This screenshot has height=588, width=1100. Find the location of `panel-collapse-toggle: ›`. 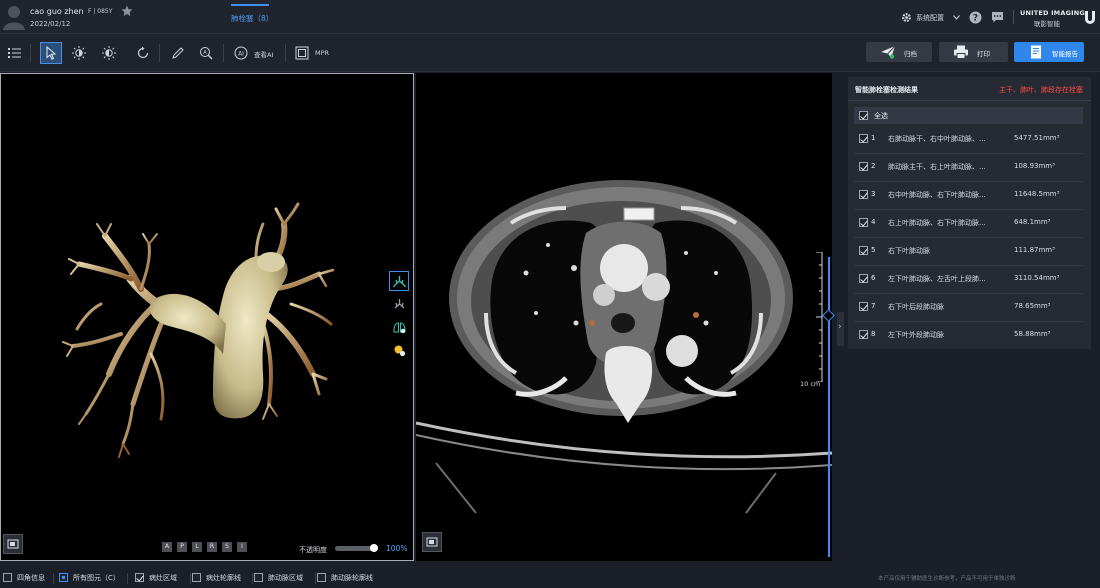

panel-collapse-toggle: › is located at coordinates (840, 329).